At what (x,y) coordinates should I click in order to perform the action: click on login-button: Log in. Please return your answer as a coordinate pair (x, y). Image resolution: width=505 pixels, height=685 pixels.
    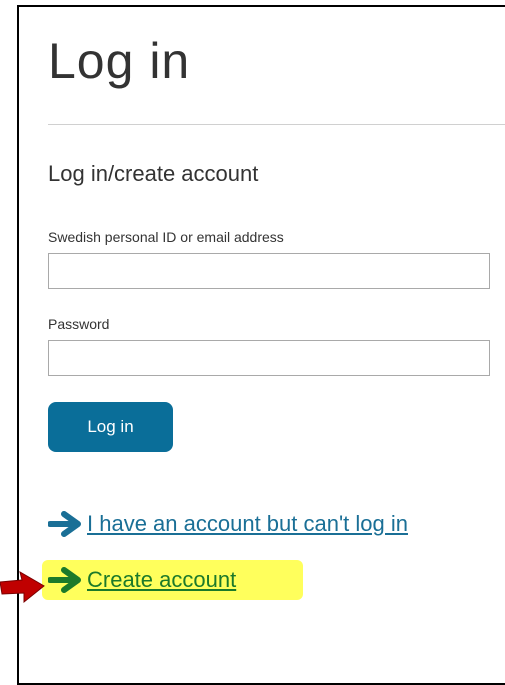
    Looking at the image, I should click on (110, 427).